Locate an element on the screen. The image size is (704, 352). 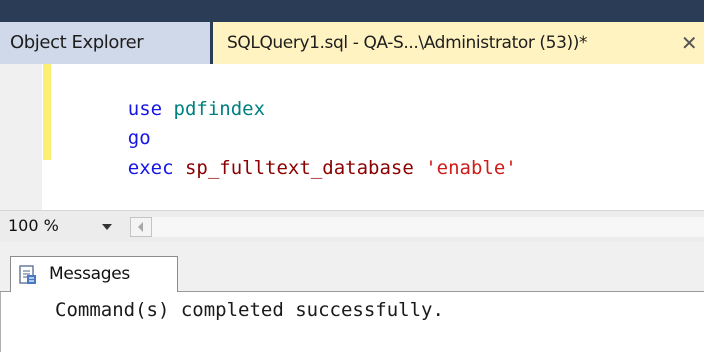
tab-messages: Messages is located at coordinates (94, 274).